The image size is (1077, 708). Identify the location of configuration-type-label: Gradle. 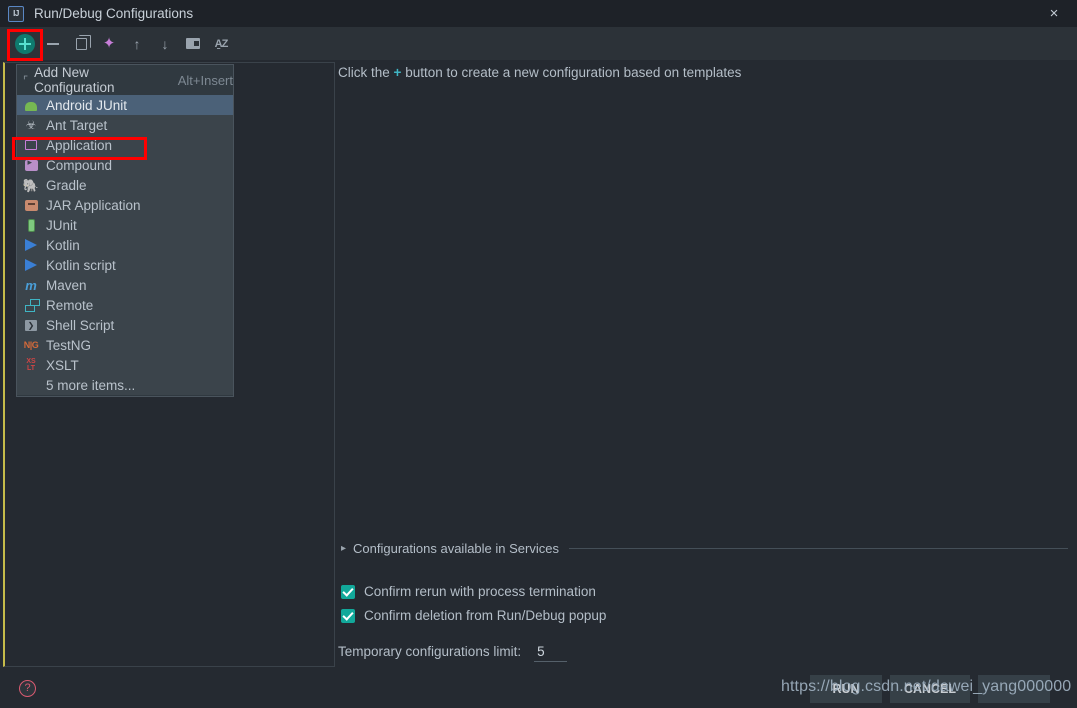
(66, 185).